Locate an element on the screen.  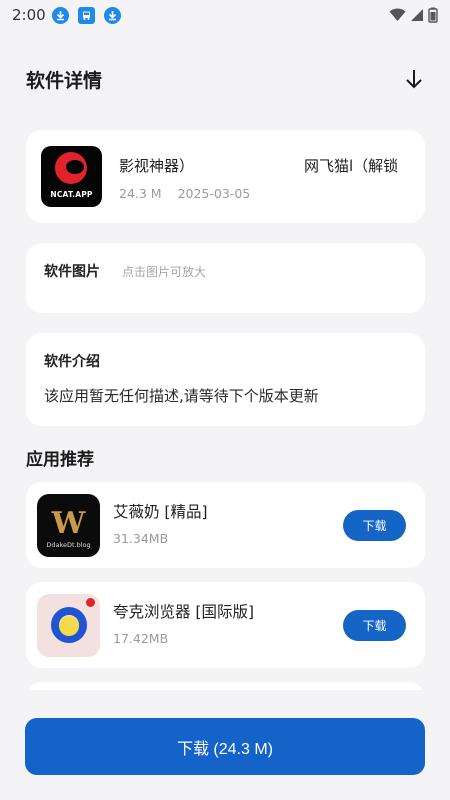
intro-text: 该应用暂无任何描述,请等待下个版本更新 is located at coordinates (181, 396).